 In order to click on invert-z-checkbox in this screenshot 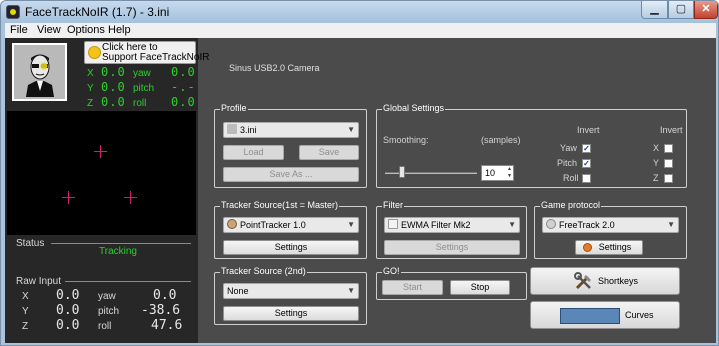, I will do `click(668, 178)`.